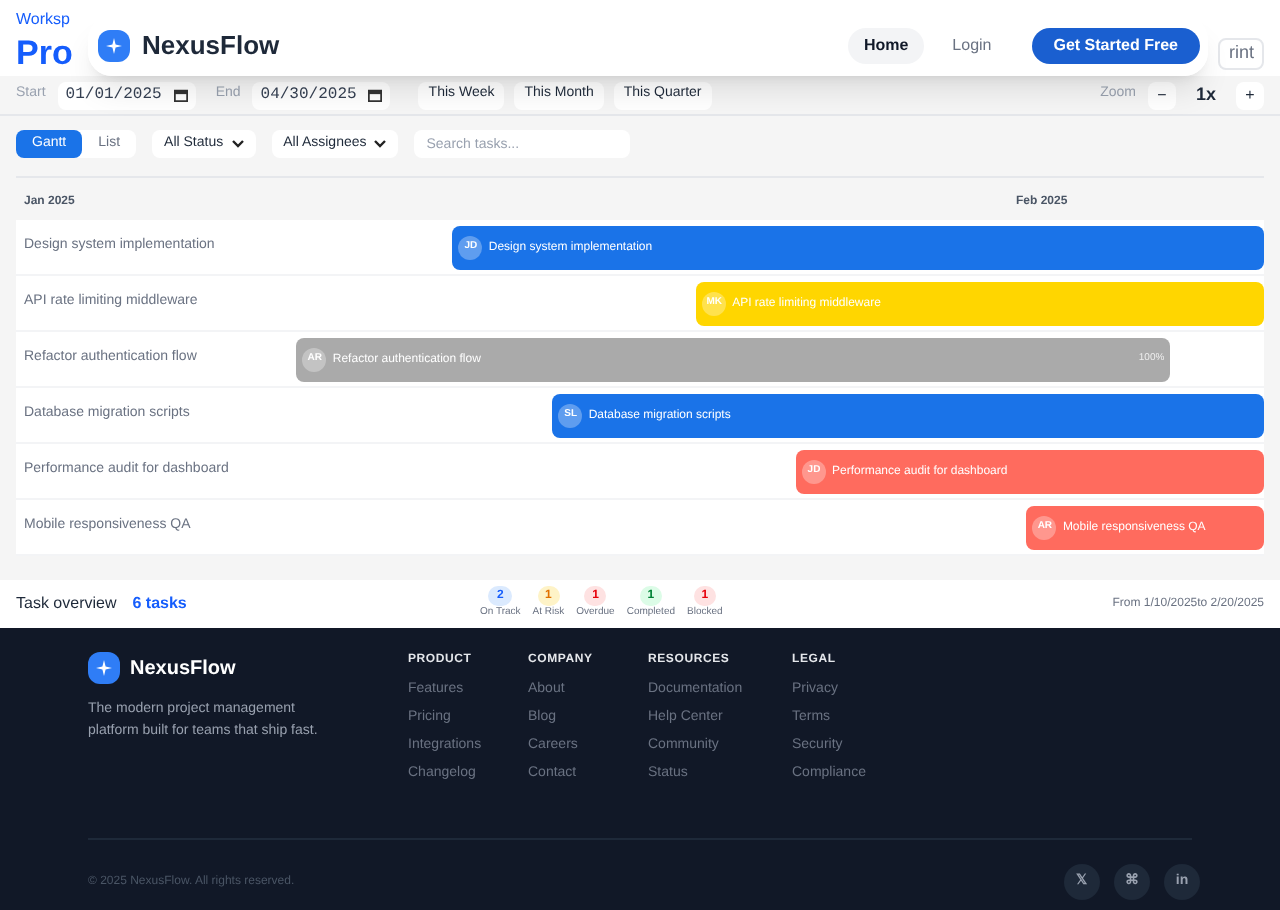  Describe the element at coordinates (44, 53) in the screenshot. I see `page-title: Pro` at that location.